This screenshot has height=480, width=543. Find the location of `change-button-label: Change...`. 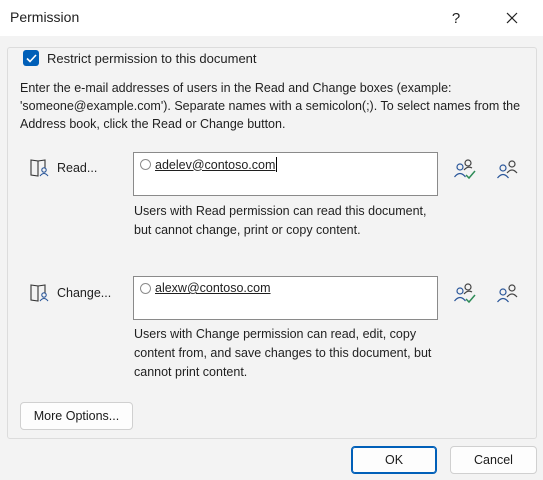

change-button-label: Change... is located at coordinates (84, 293).